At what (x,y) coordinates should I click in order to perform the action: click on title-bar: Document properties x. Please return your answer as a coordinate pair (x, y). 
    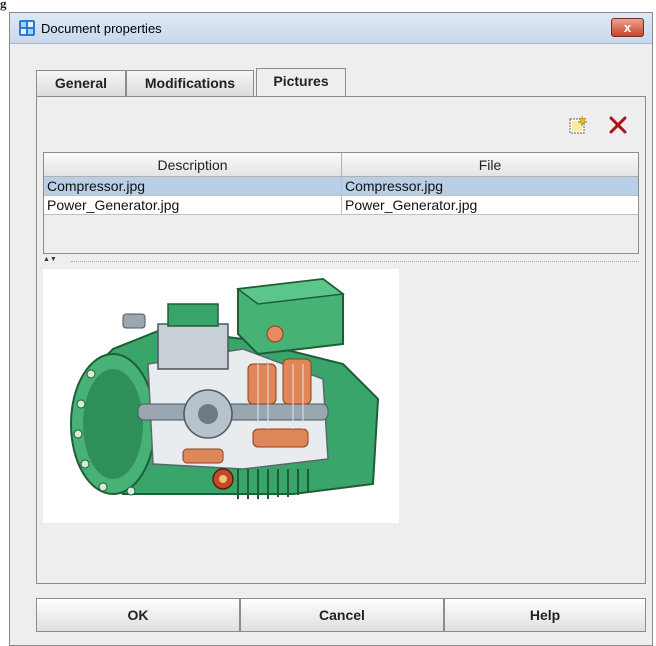
    Looking at the image, I should click on (331, 28).